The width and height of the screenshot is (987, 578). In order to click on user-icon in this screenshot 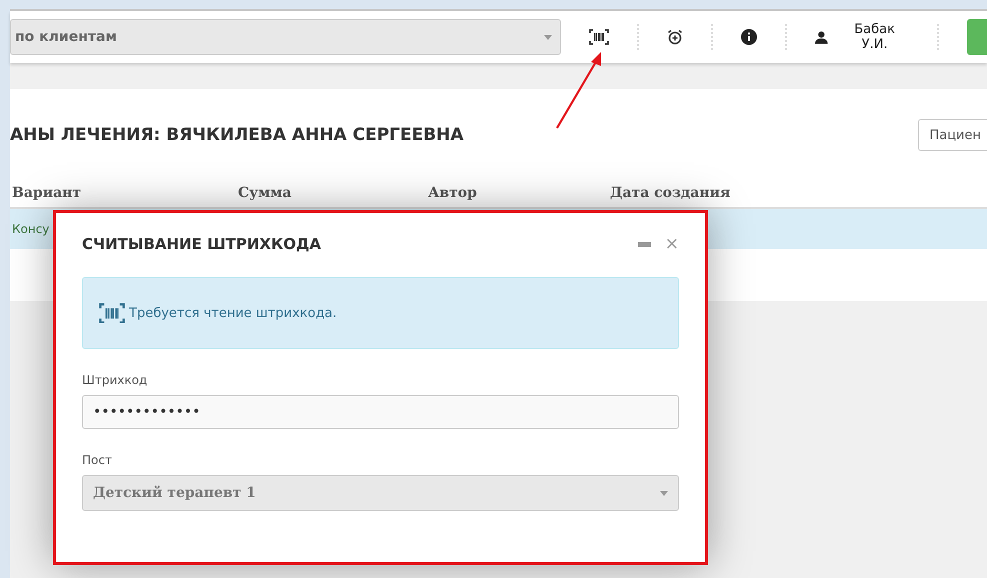, I will do `click(821, 37)`.